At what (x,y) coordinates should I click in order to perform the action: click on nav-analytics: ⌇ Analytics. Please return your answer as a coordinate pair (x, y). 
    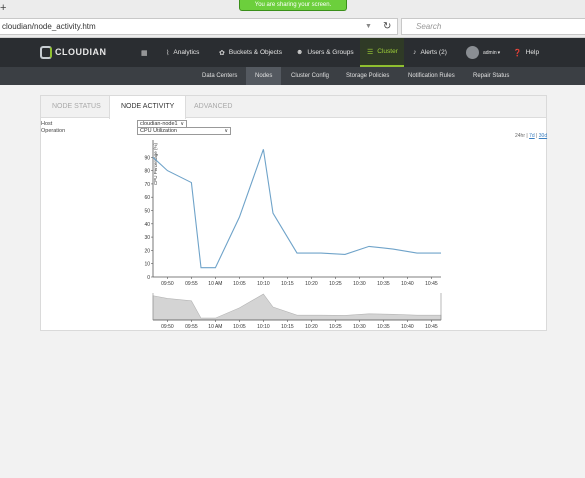
    Looking at the image, I should click on (182, 52).